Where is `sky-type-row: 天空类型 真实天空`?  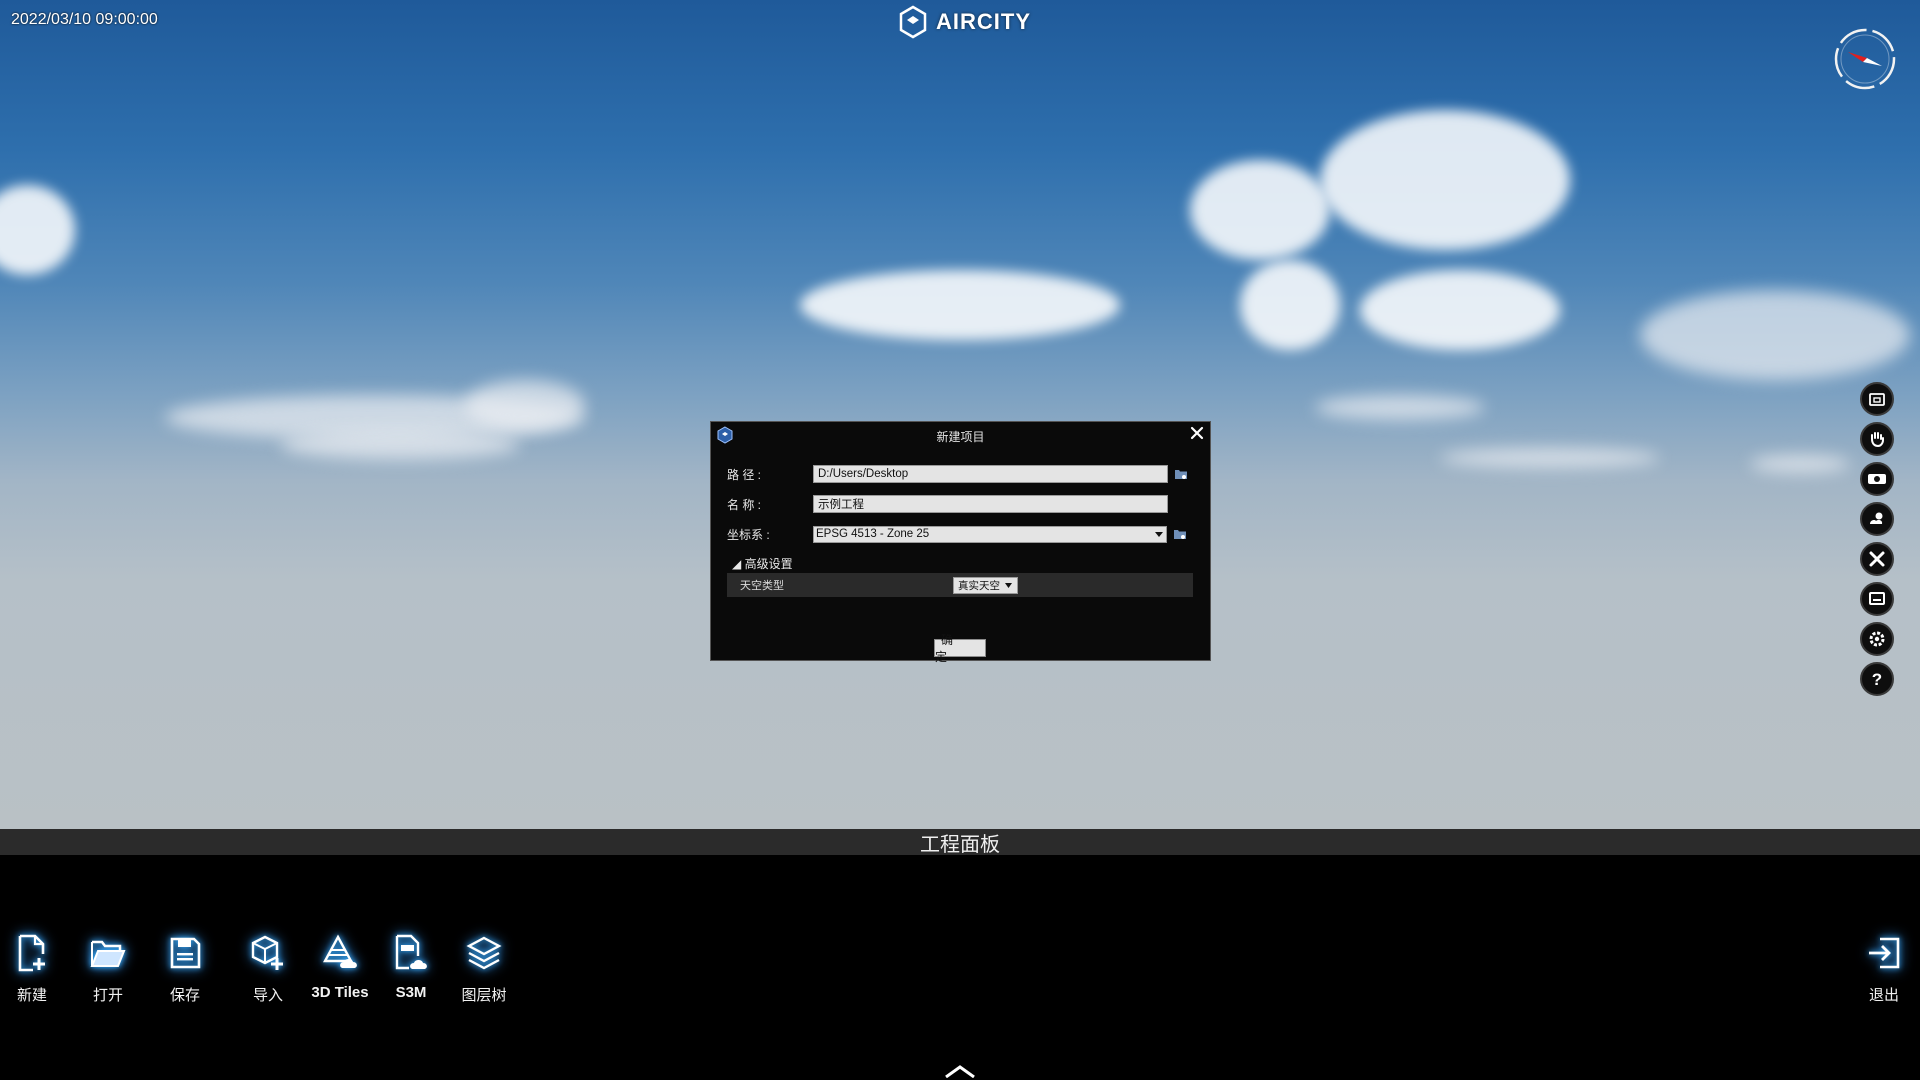
sky-type-row: 天空类型 真实天空 is located at coordinates (960, 585).